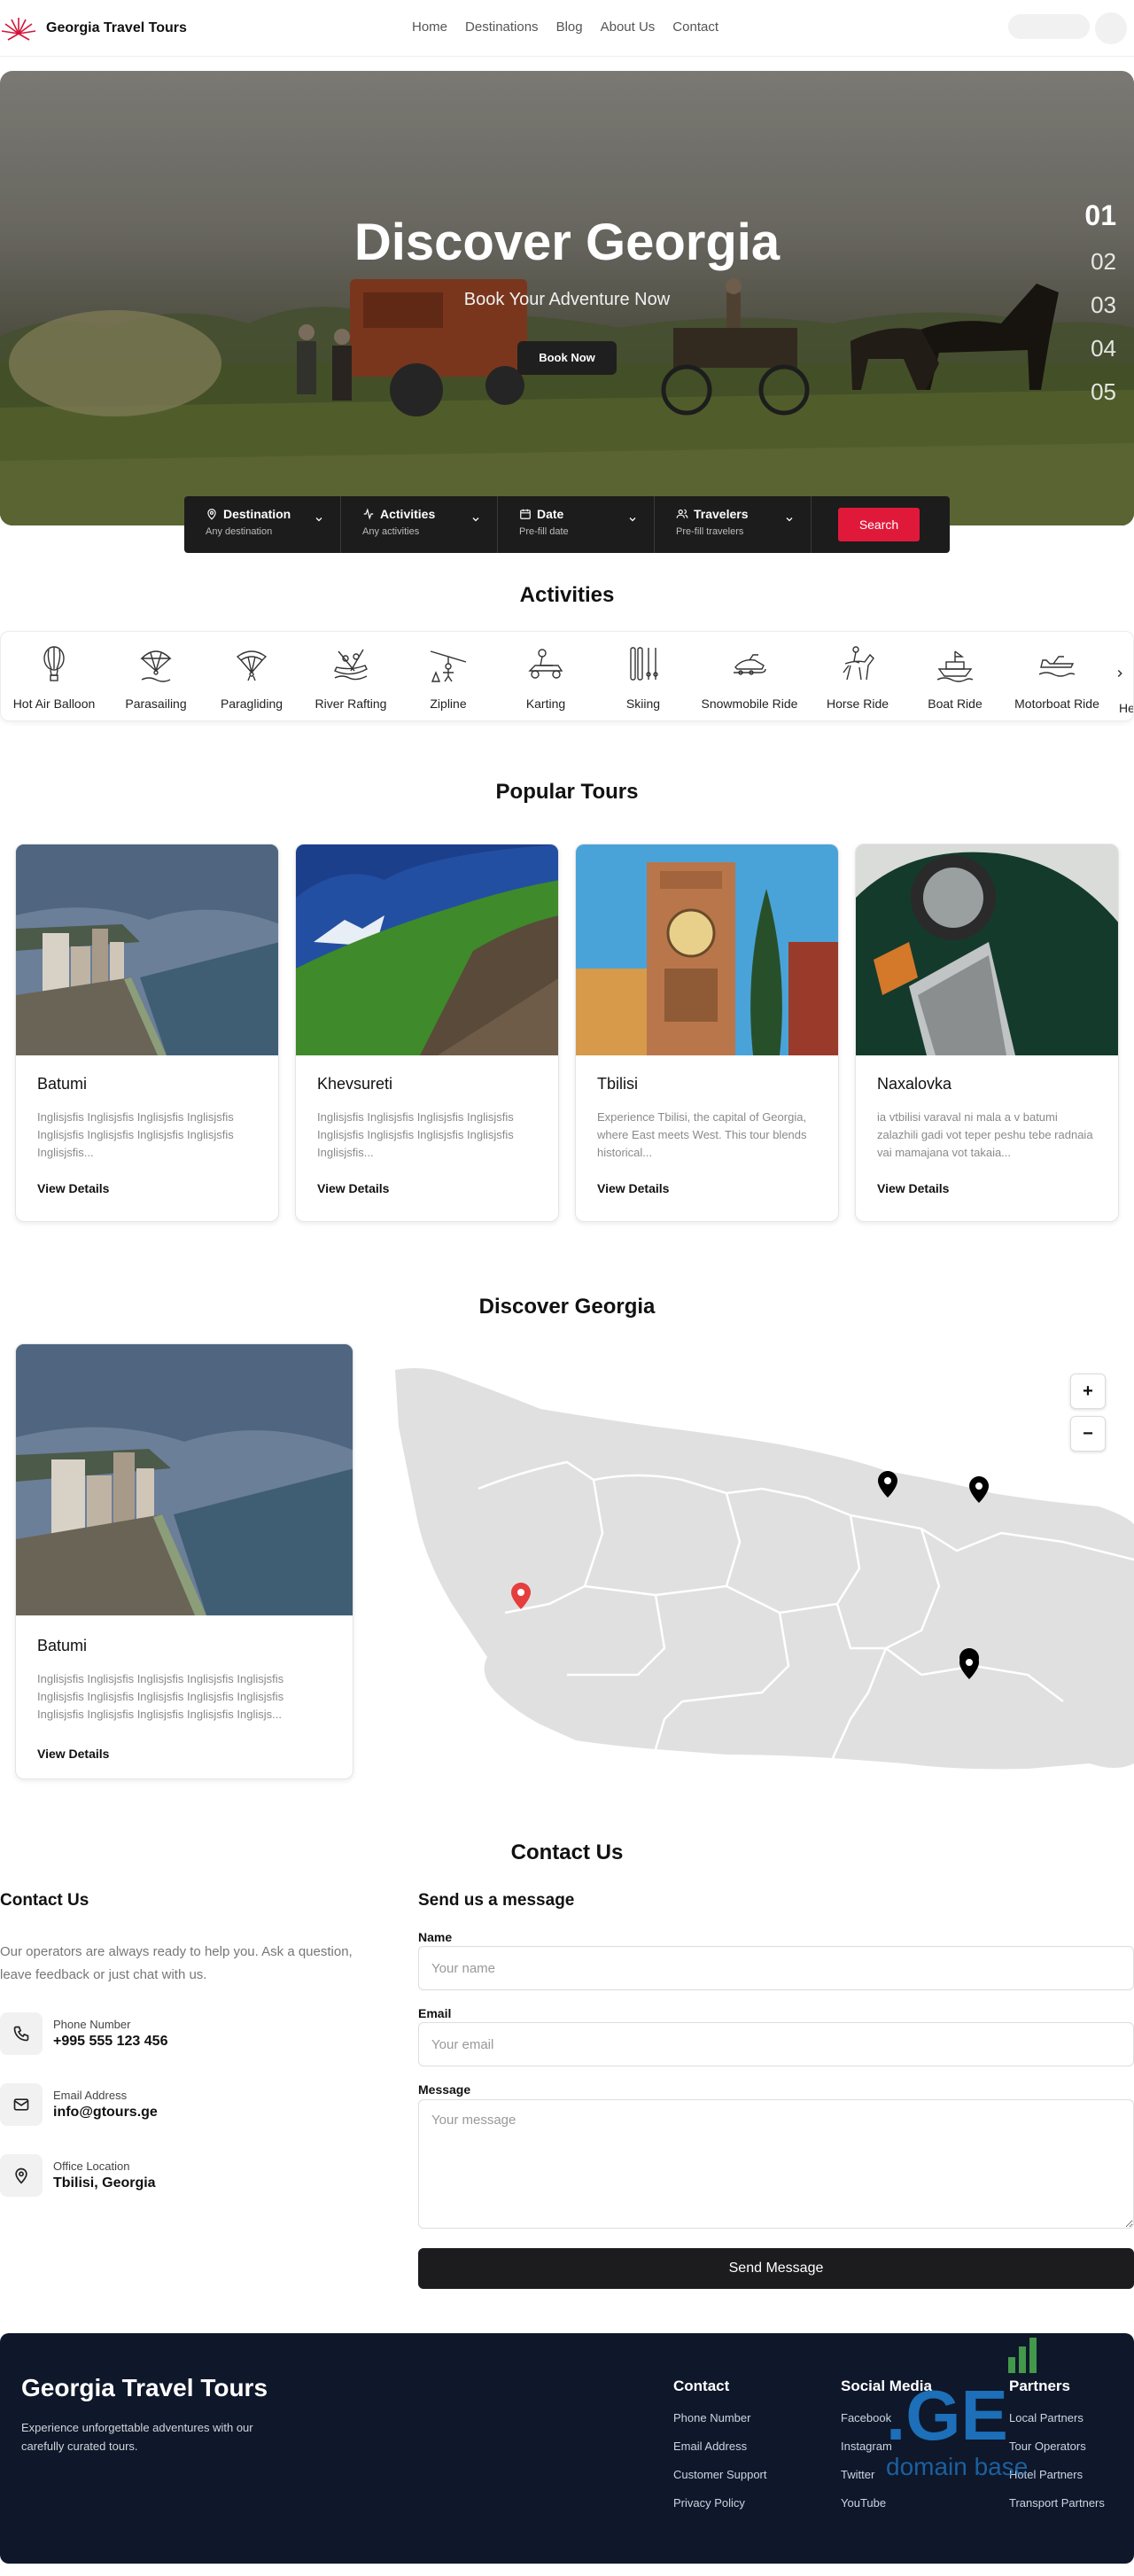  What do you see at coordinates (211, 514) in the screenshot?
I see `map-pin-icon` at bounding box center [211, 514].